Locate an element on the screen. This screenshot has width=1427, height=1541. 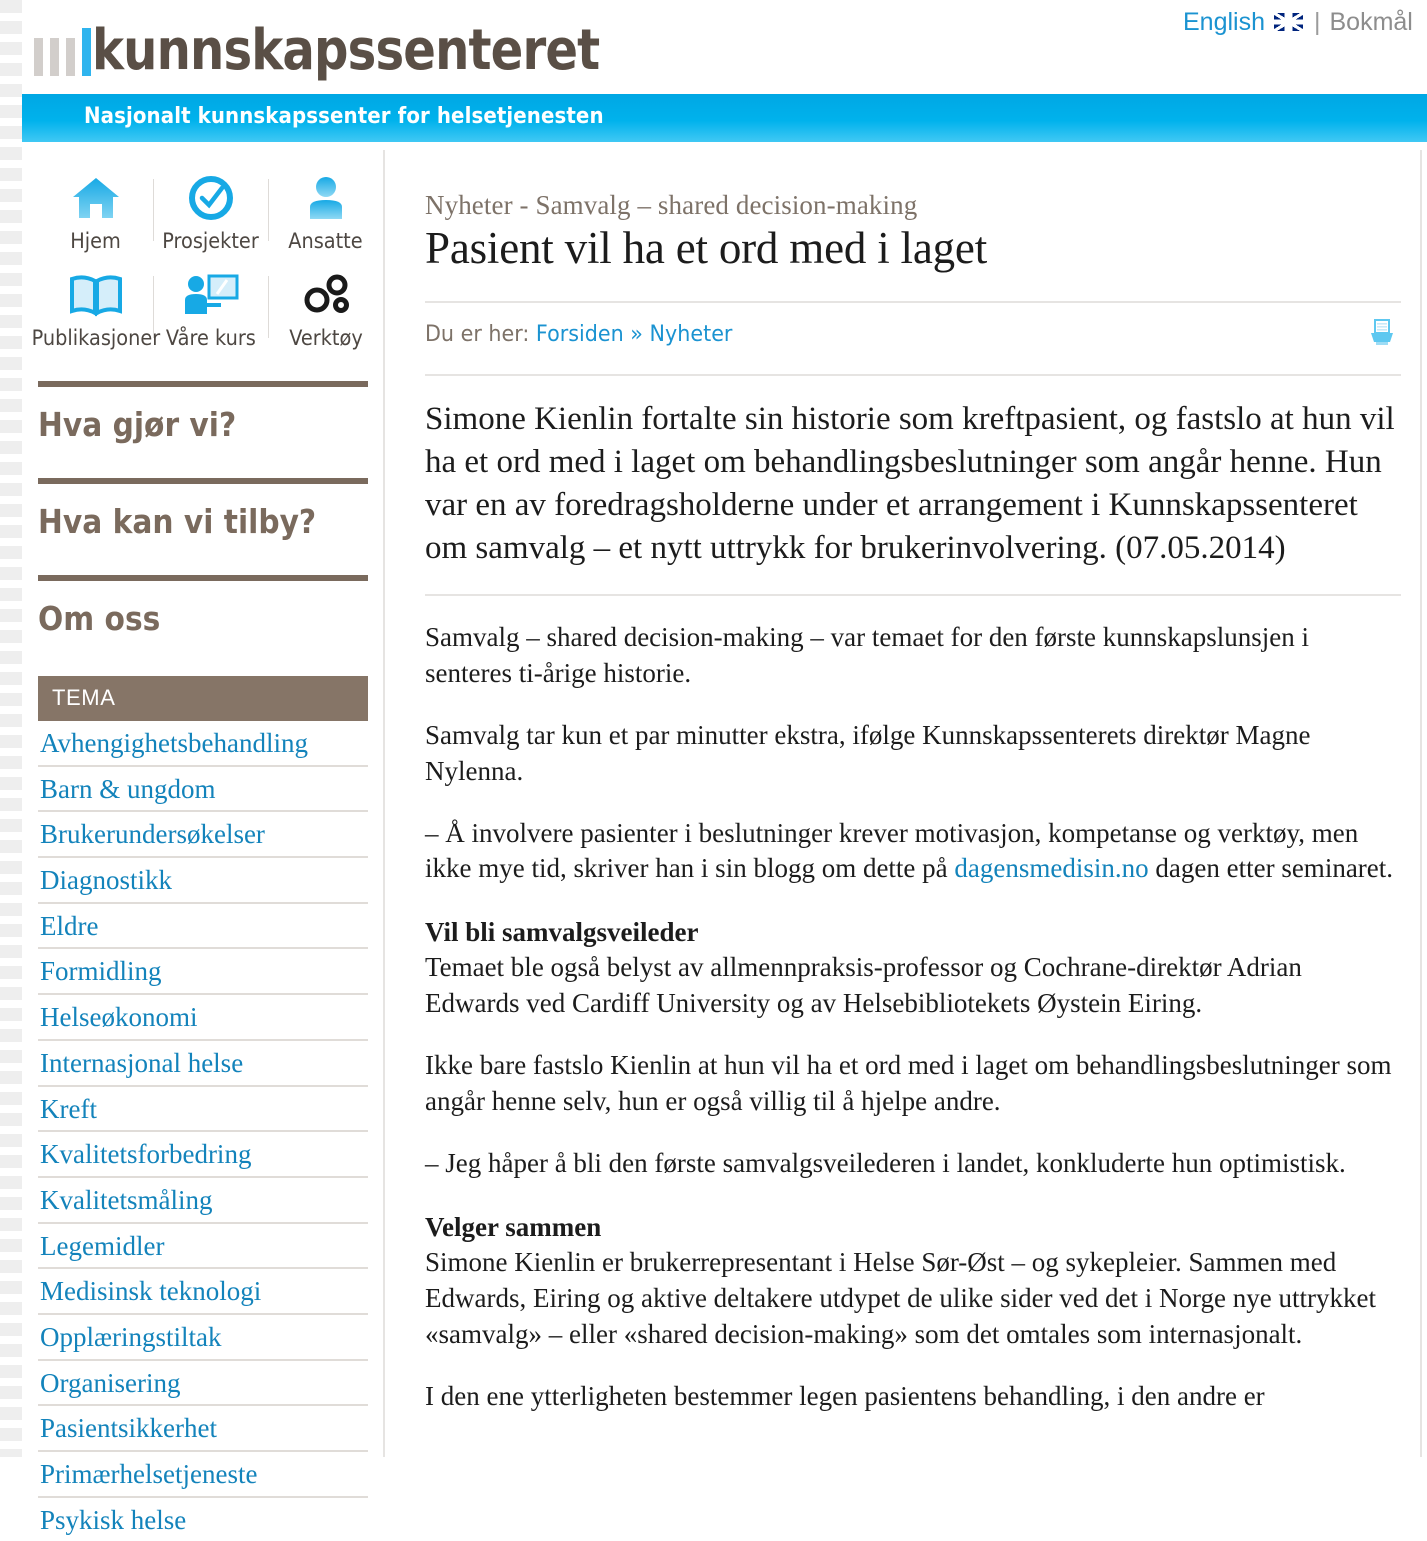
list-item: Medisinsk teknologi is located at coordinates (203, 1292).